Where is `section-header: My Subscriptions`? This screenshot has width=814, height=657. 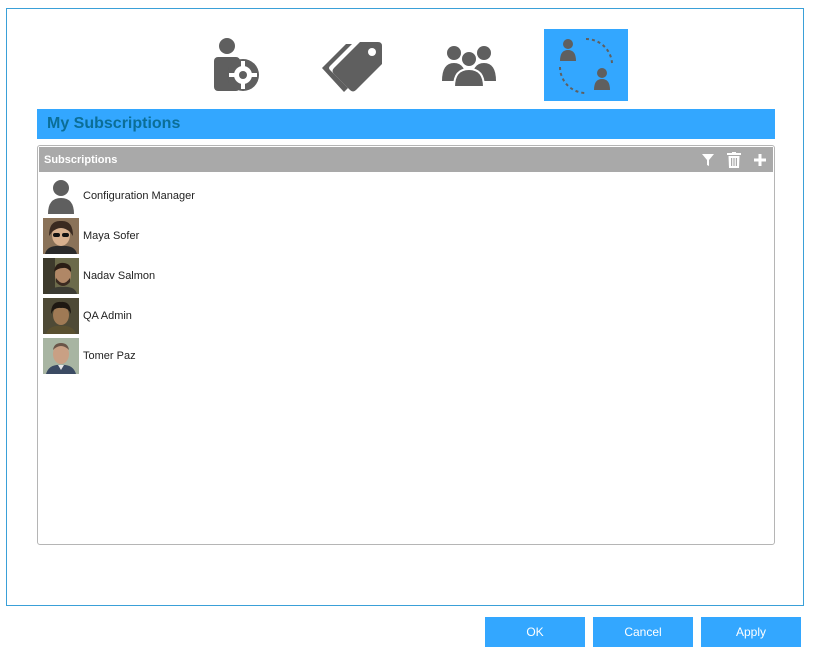 section-header: My Subscriptions is located at coordinates (406, 124).